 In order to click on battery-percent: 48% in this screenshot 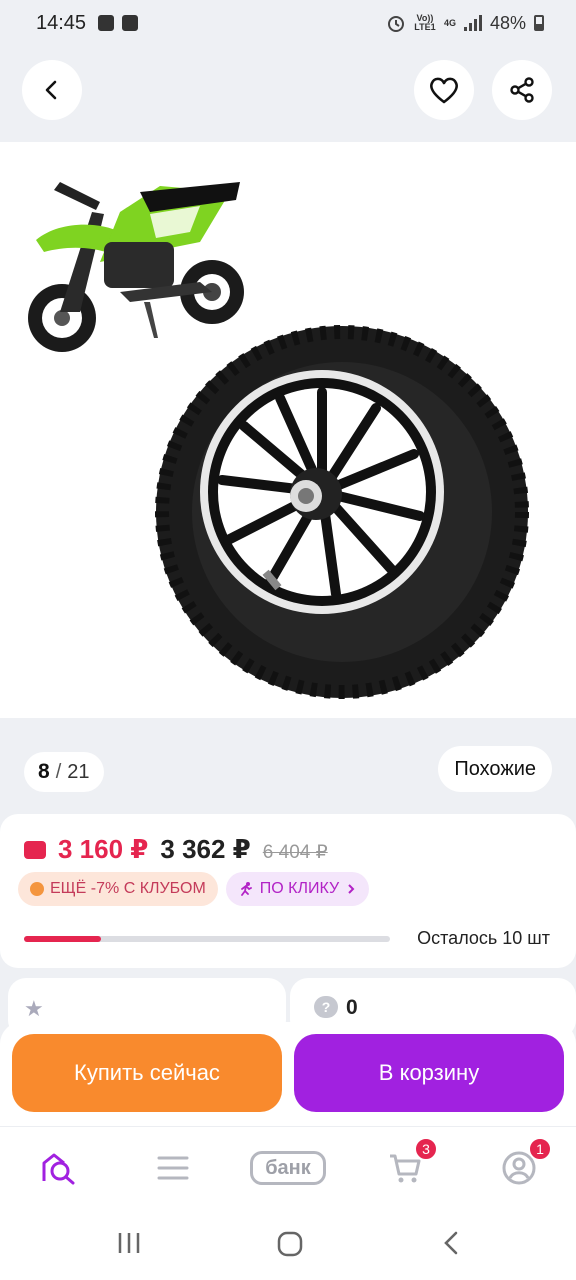, I will do `click(507, 22)`.